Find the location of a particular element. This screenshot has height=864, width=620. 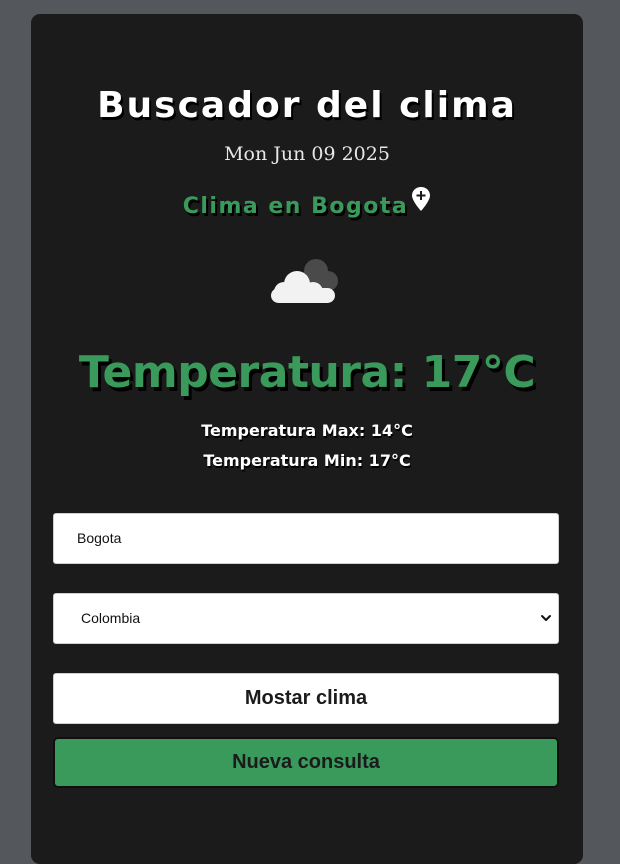

chevron-down-icon is located at coordinates (546, 618).